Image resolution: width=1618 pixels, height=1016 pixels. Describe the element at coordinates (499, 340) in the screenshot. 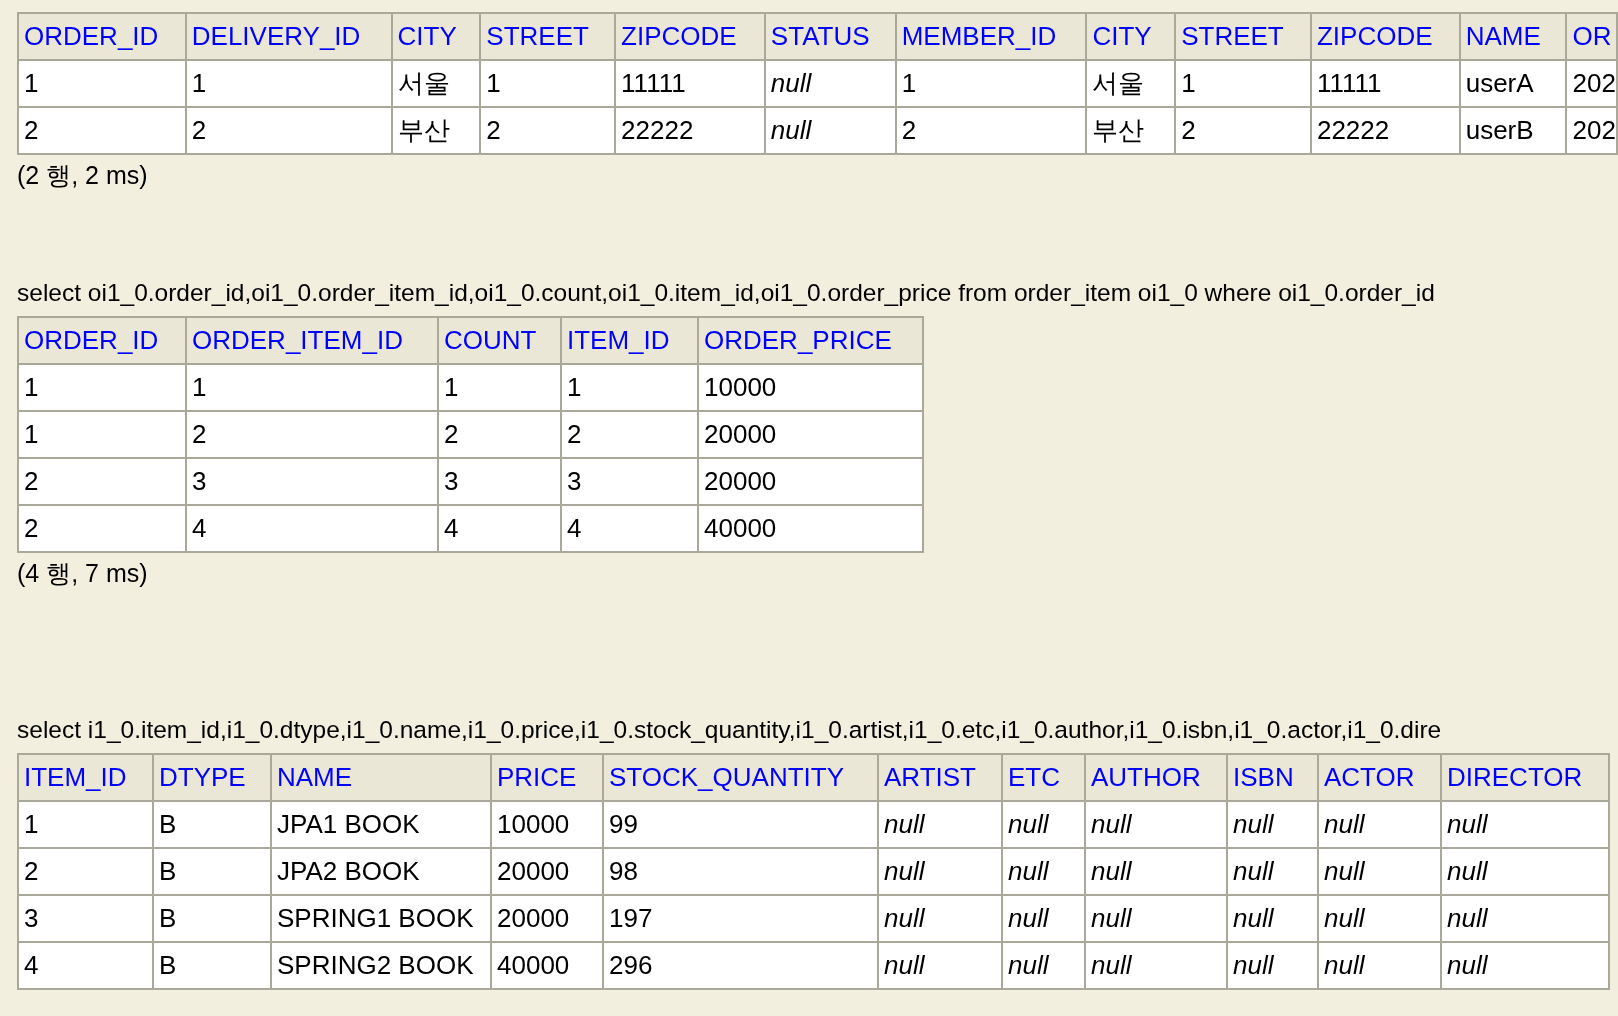

I see `column-header: COUNT` at that location.